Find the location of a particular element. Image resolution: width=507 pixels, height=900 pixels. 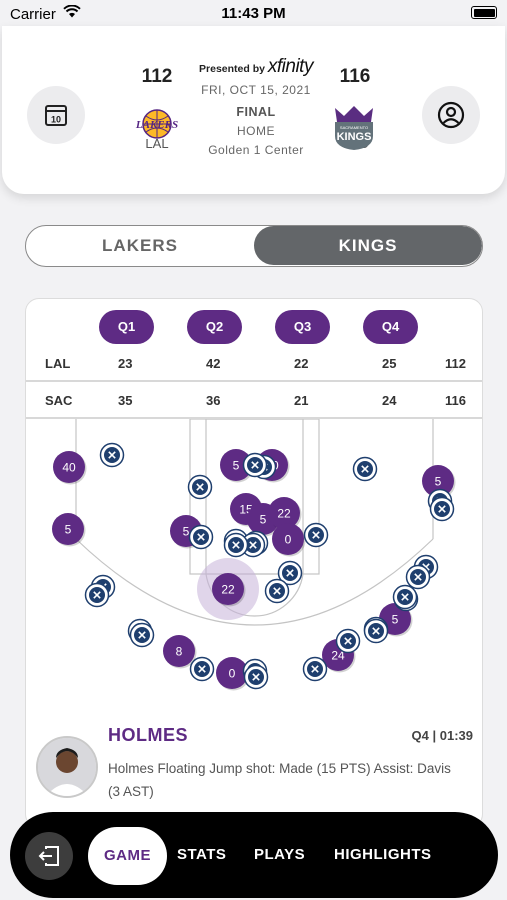

toggle-lakers: LAKERS is located at coordinates (140, 245).